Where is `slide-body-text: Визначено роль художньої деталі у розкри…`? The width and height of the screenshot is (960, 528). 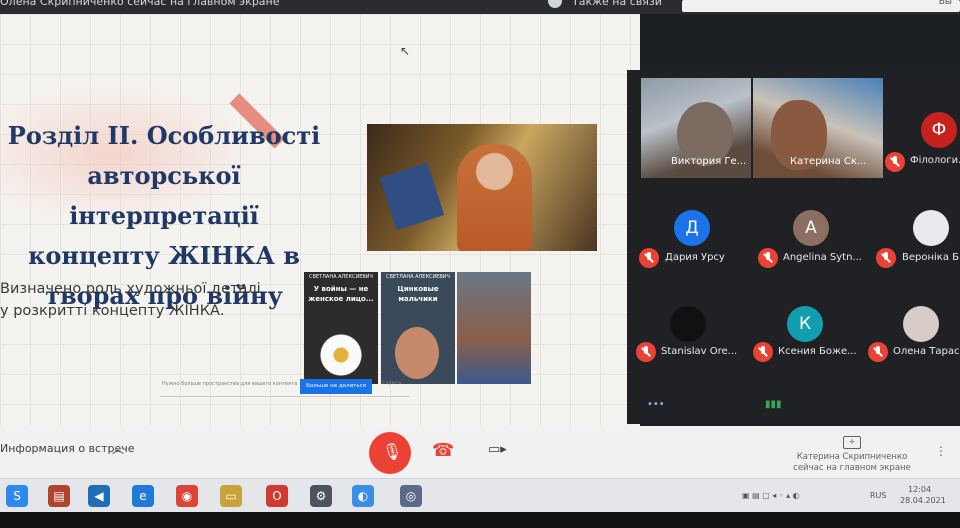
slide-body-text: Визначено роль художньої деталі у розкри… is located at coordinates (145, 300).